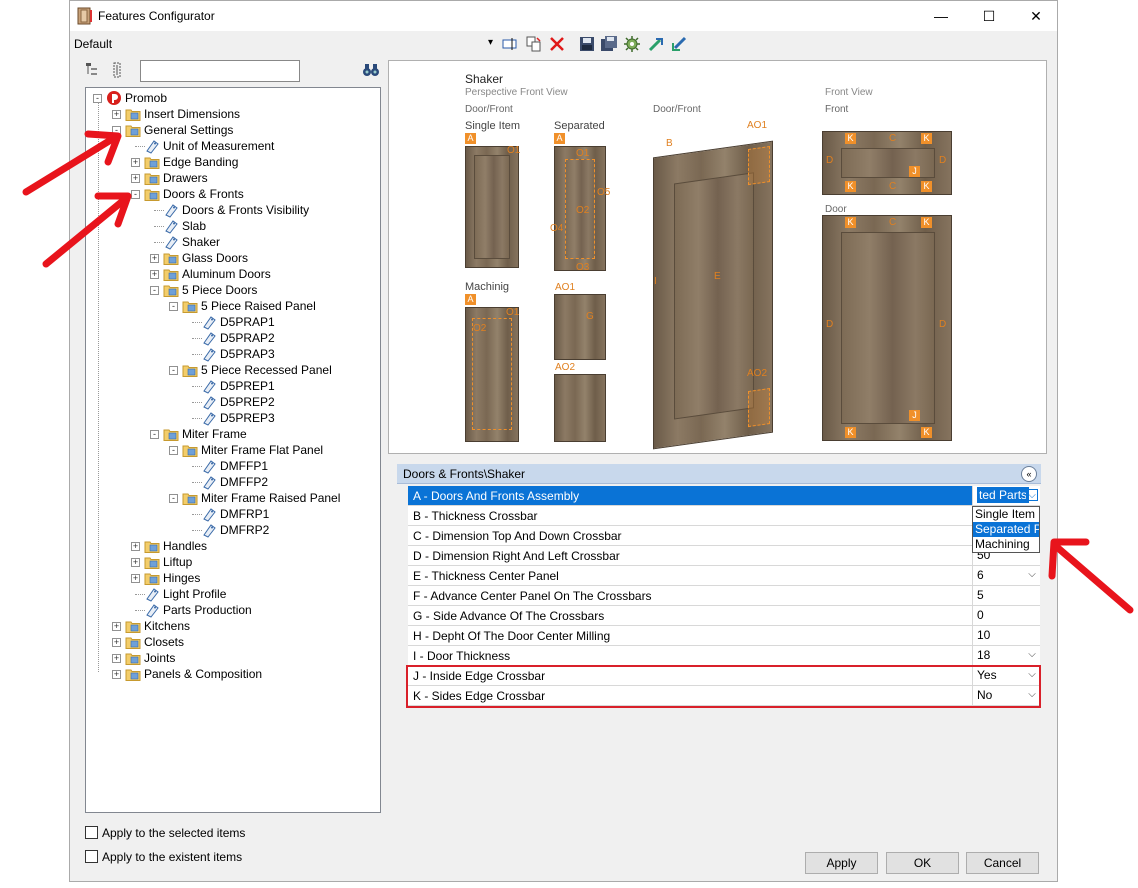 Image resolution: width=1138 pixels, height=888 pixels. Describe the element at coordinates (231, 450) in the screenshot. I see `tree-node: - Miter Frame Flat Panel` at that location.